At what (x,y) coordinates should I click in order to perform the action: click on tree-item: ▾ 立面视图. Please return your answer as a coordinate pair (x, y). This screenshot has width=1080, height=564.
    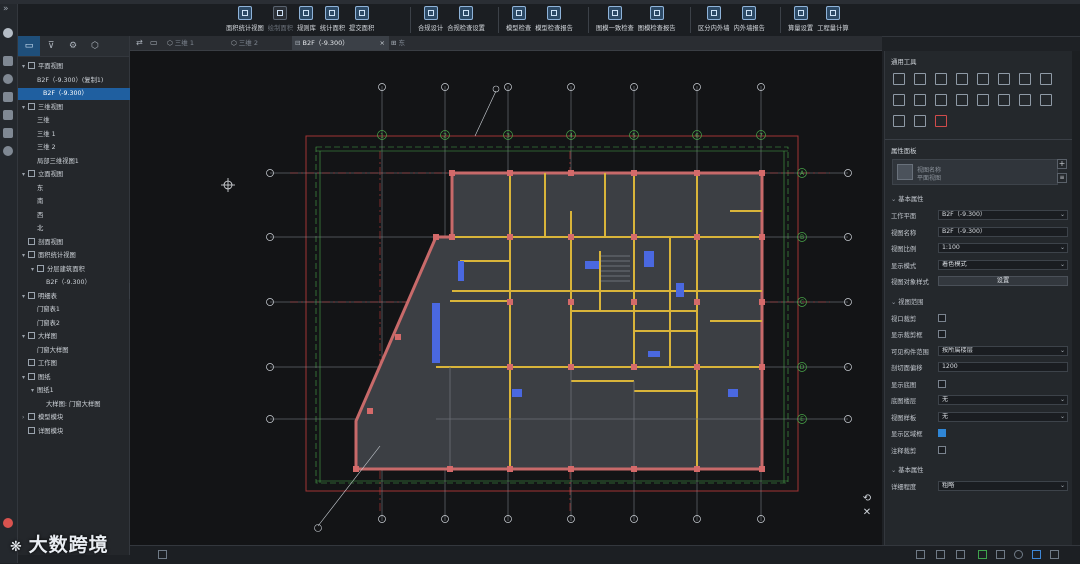
    Looking at the image, I should click on (42, 175).